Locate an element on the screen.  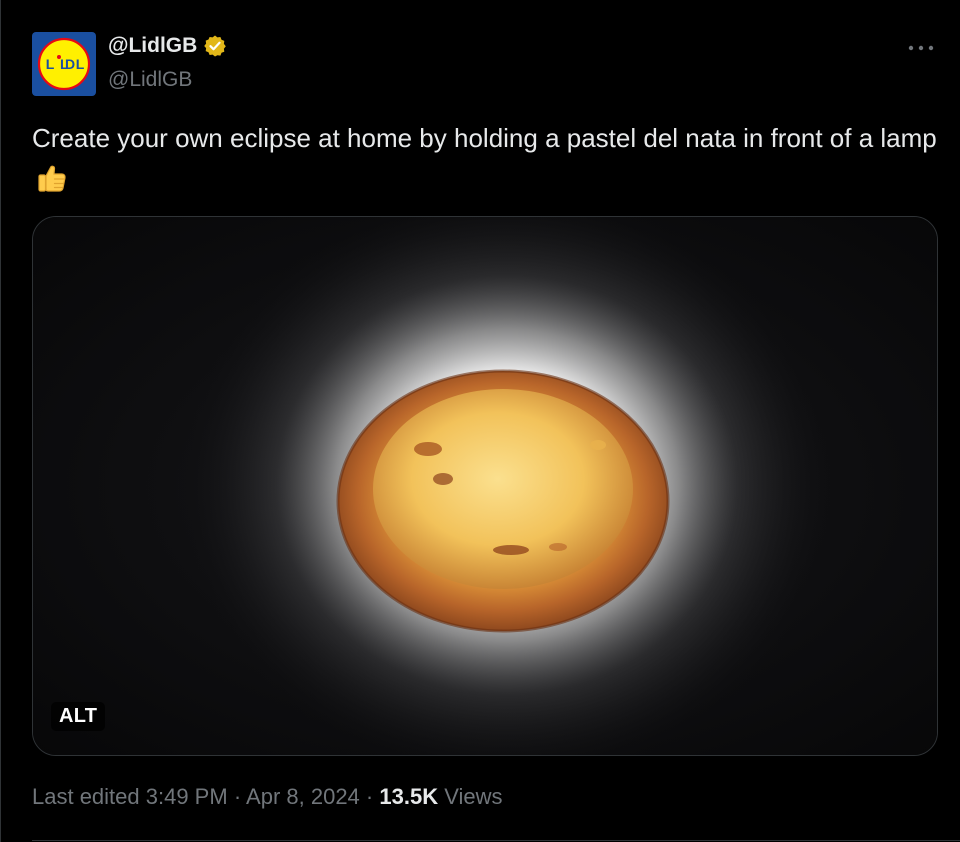
views-count: 13.5K is located at coordinates (409, 796).